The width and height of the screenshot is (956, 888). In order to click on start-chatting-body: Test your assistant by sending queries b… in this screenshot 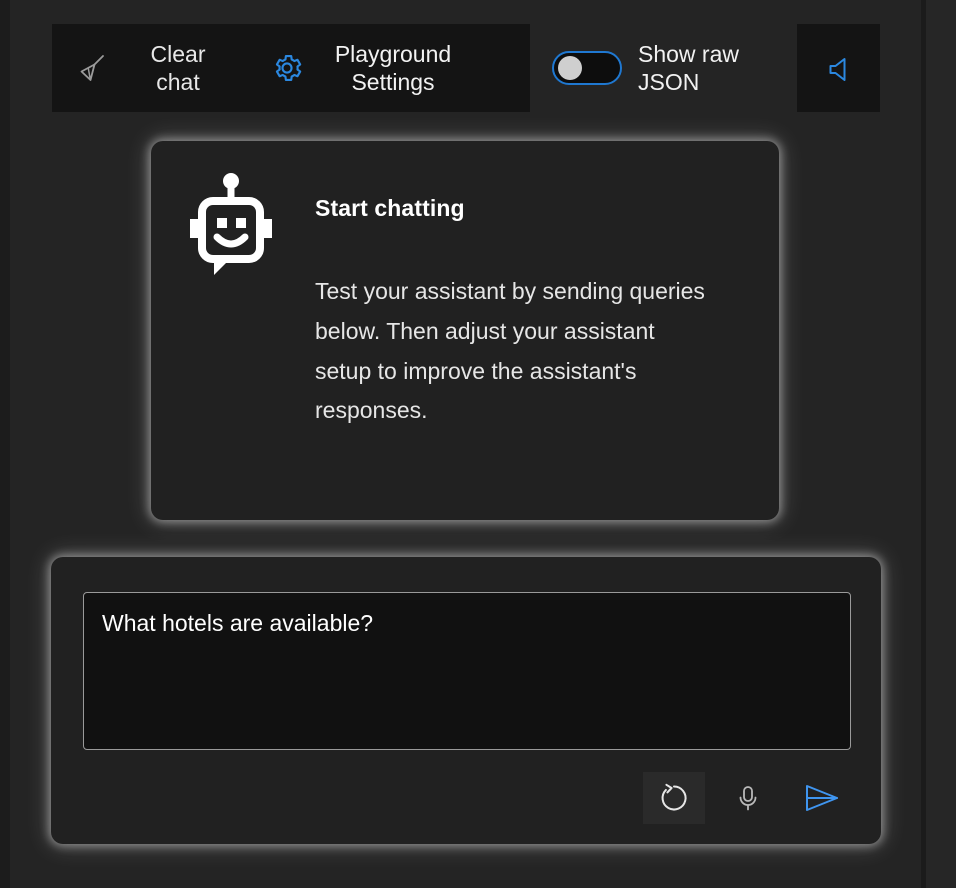, I will do `click(510, 351)`.